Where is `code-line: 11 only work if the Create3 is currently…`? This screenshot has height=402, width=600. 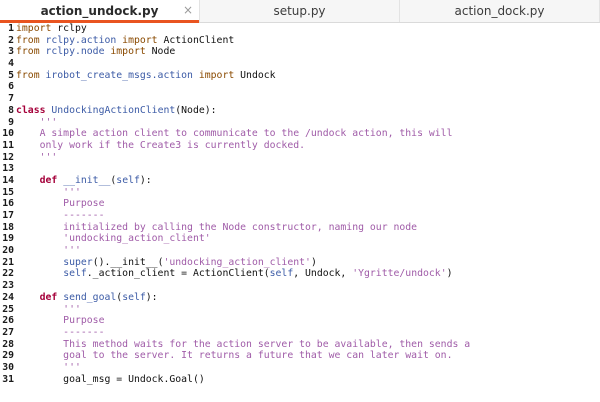
code-line: 11 only work if the Create3 is currently… is located at coordinates (300, 146).